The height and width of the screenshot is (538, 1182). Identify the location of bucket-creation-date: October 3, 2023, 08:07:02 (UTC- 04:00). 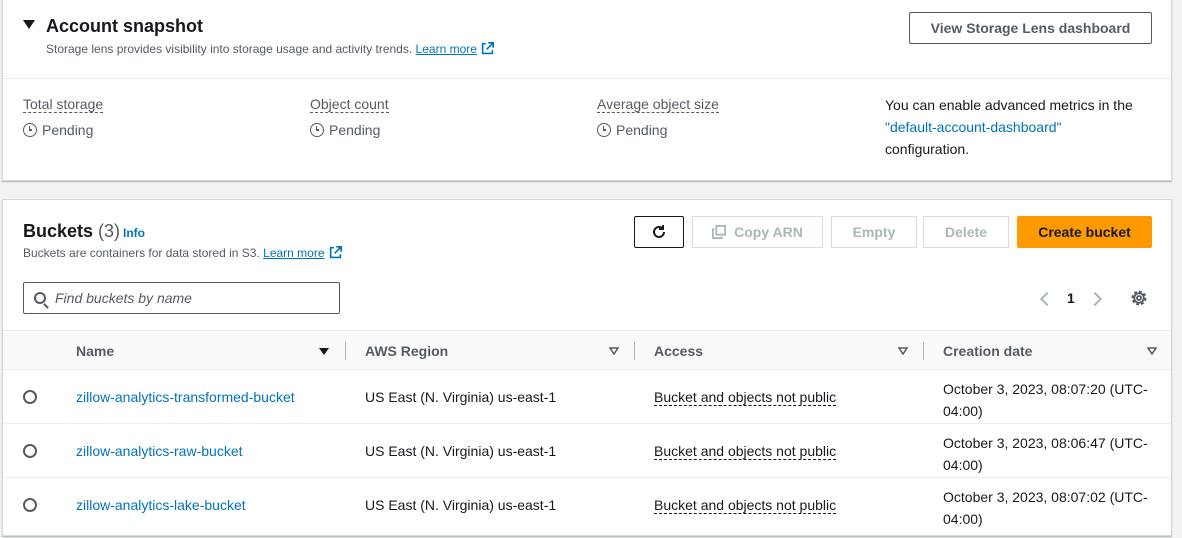
(1050, 508).